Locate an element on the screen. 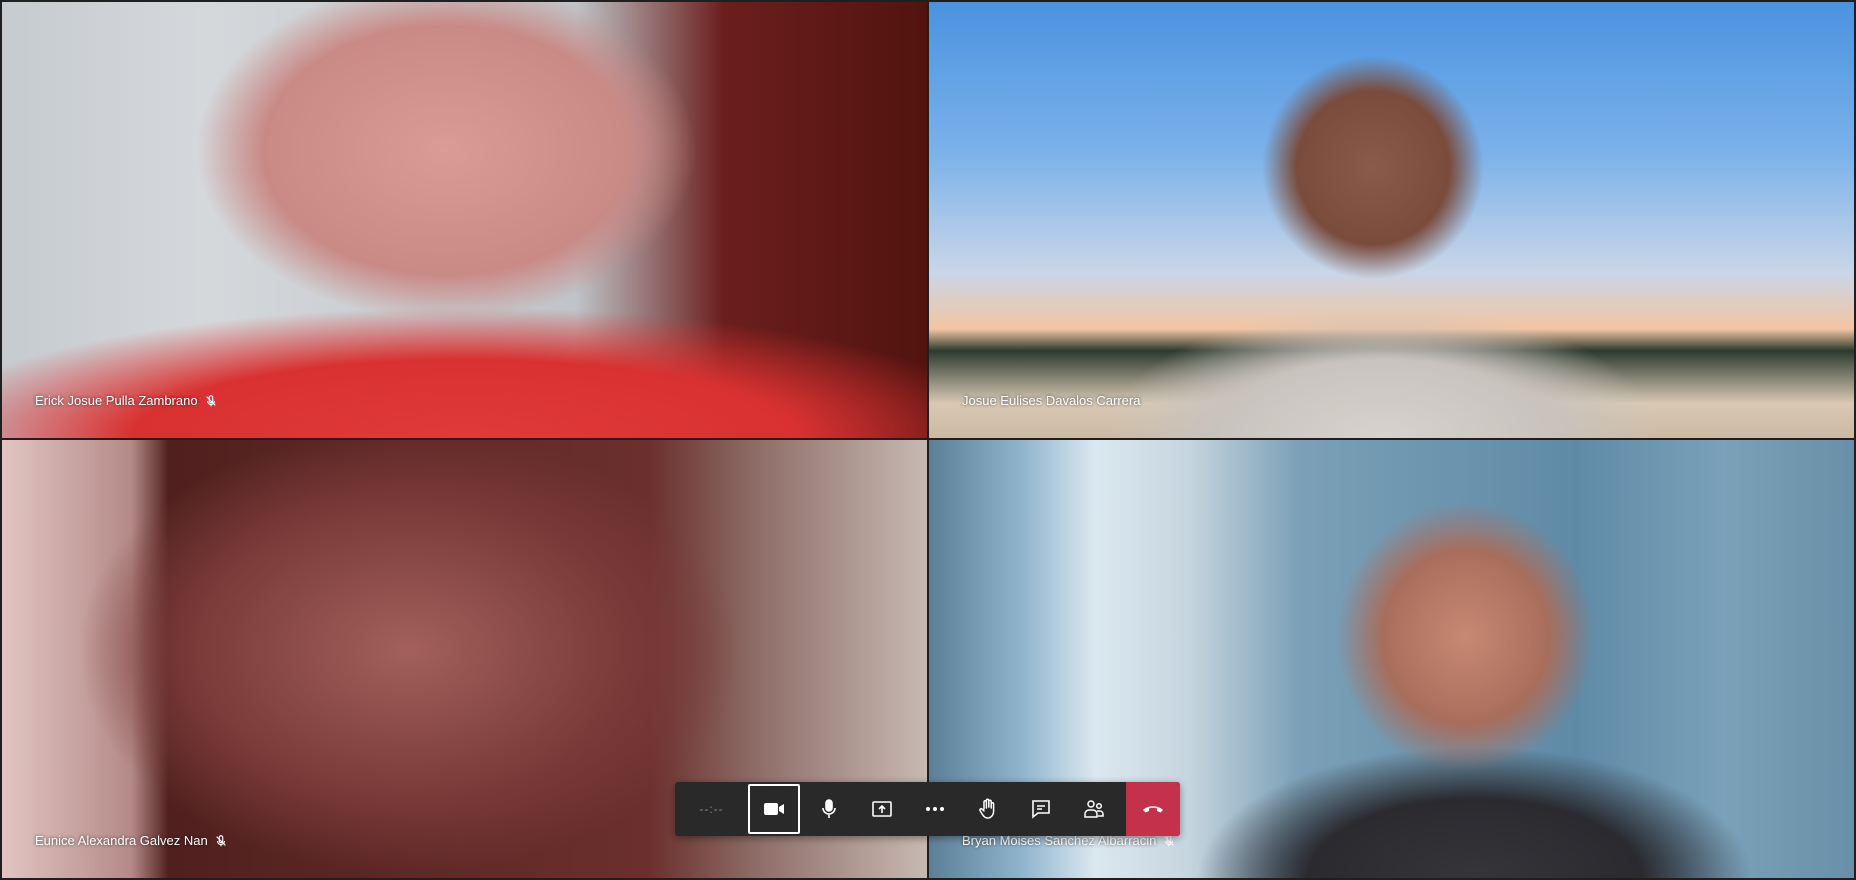 This screenshot has width=1856, height=880. chat-button is located at coordinates (1040, 809).